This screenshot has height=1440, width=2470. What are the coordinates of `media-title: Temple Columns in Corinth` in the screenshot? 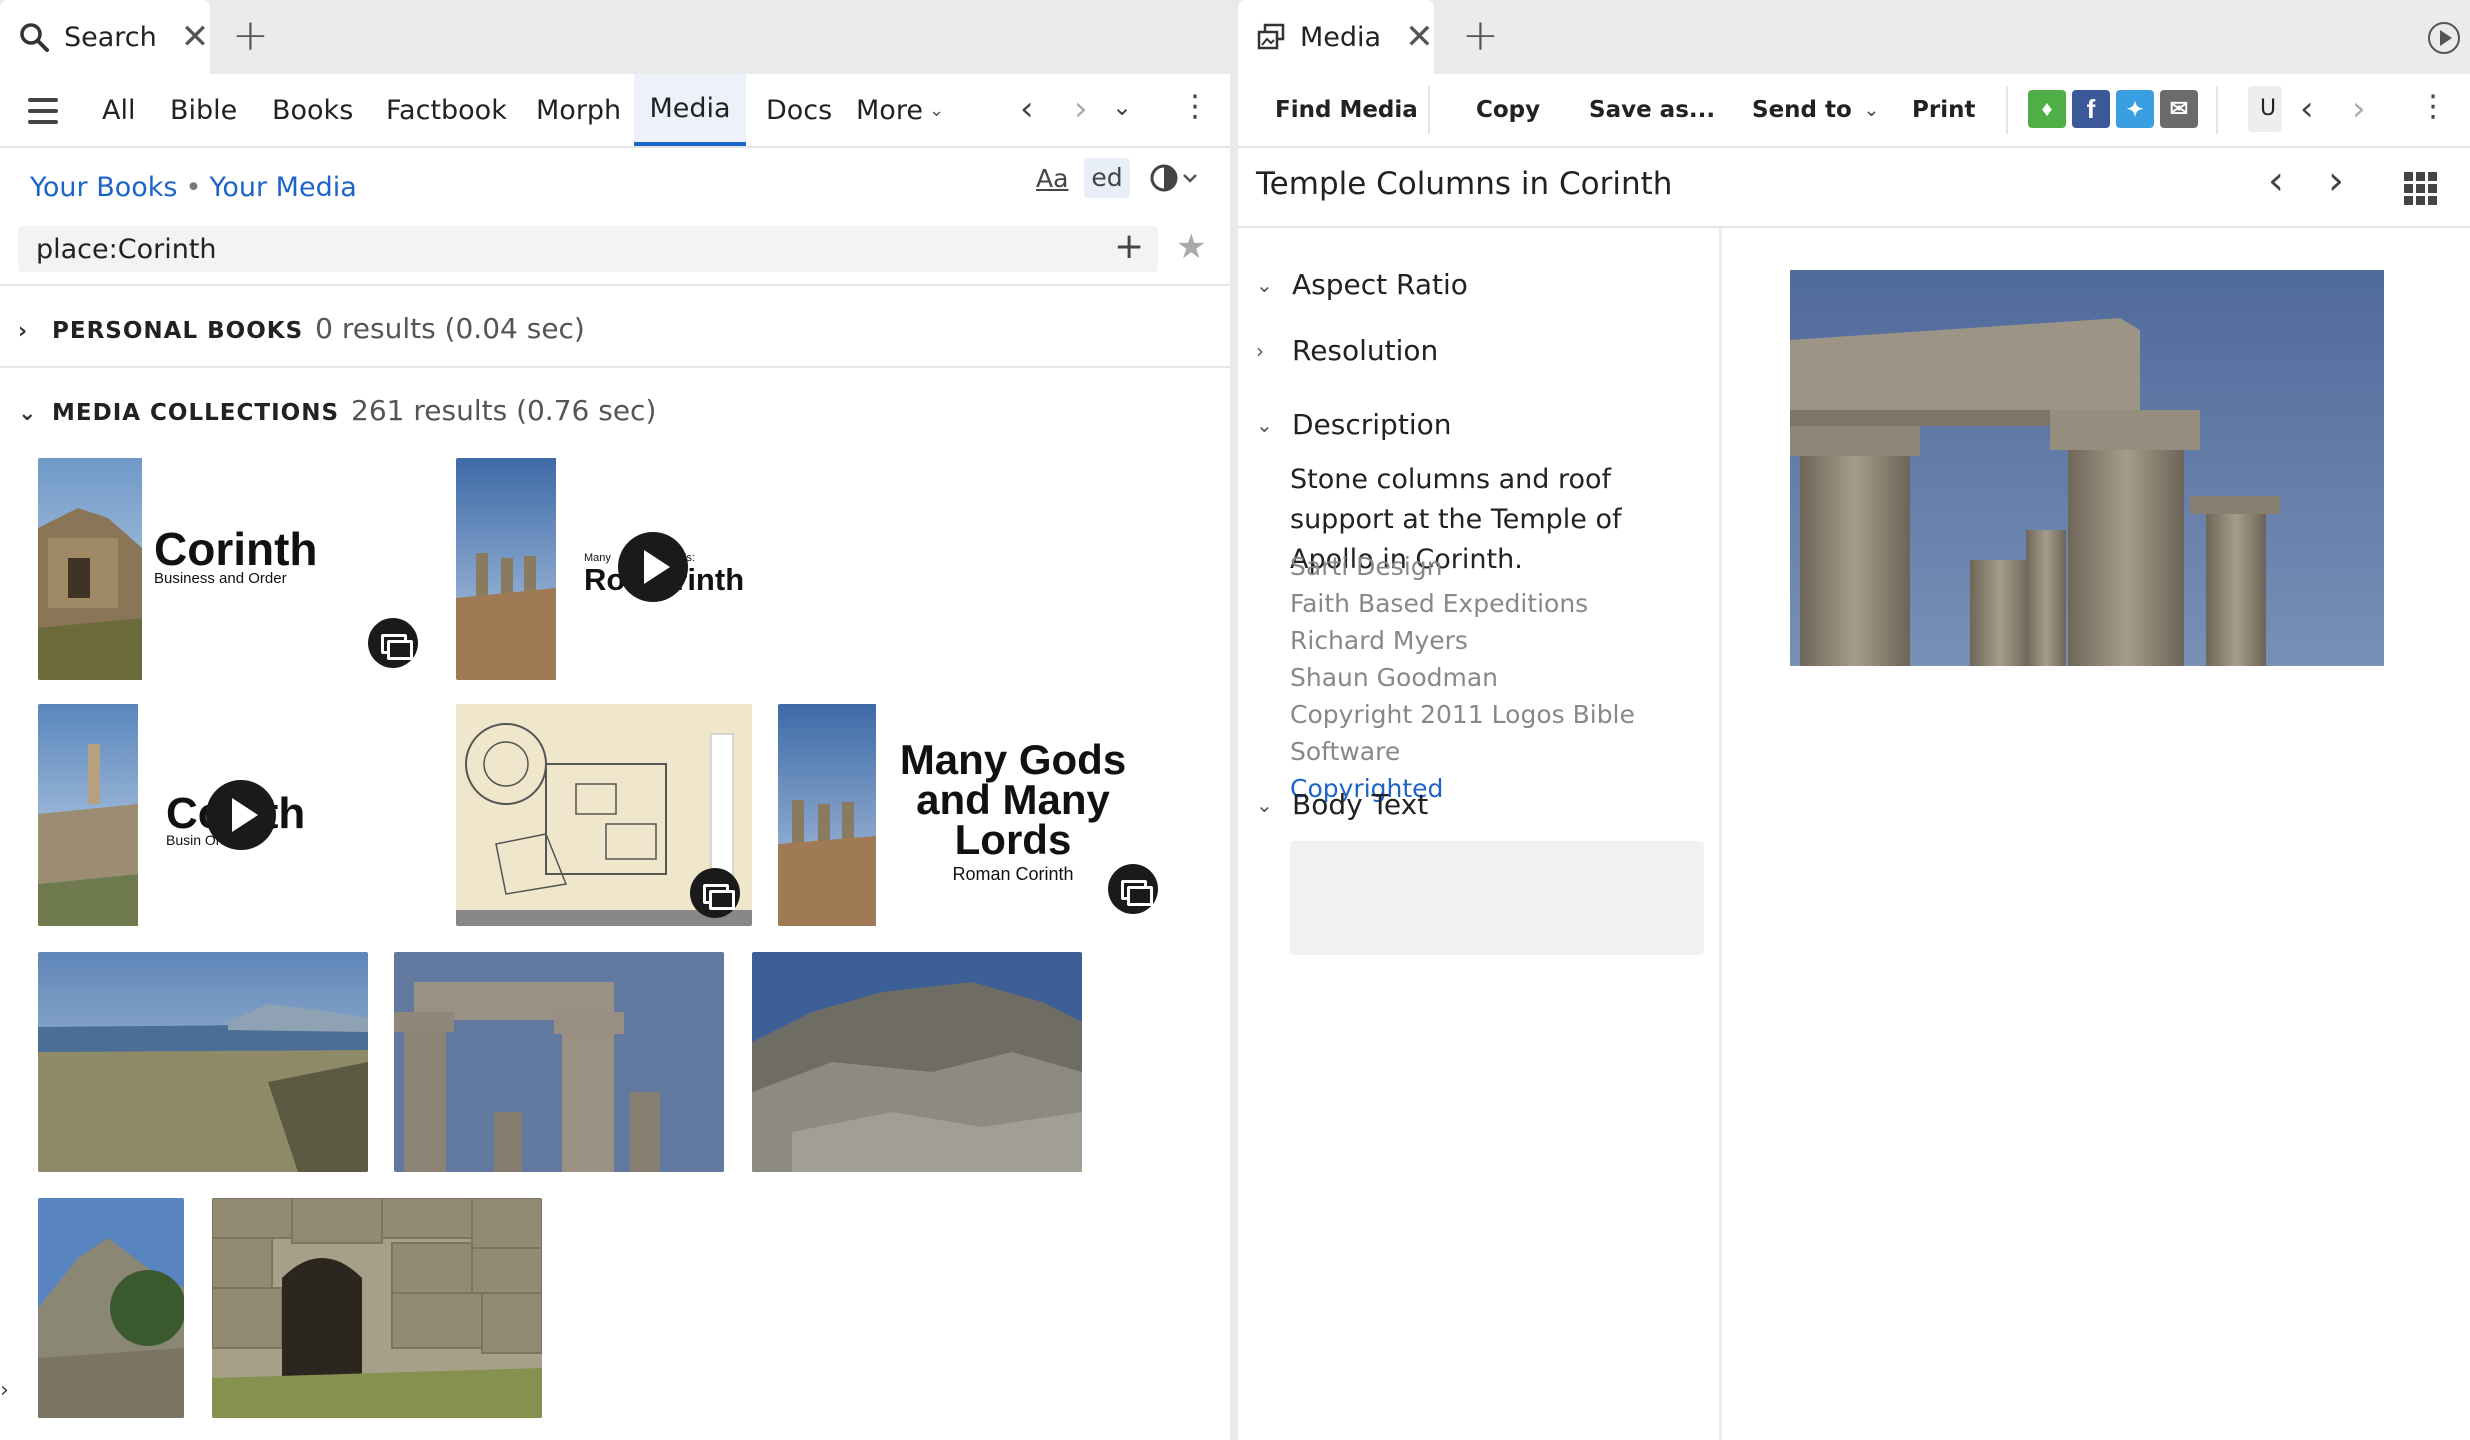 It's located at (1464, 184).